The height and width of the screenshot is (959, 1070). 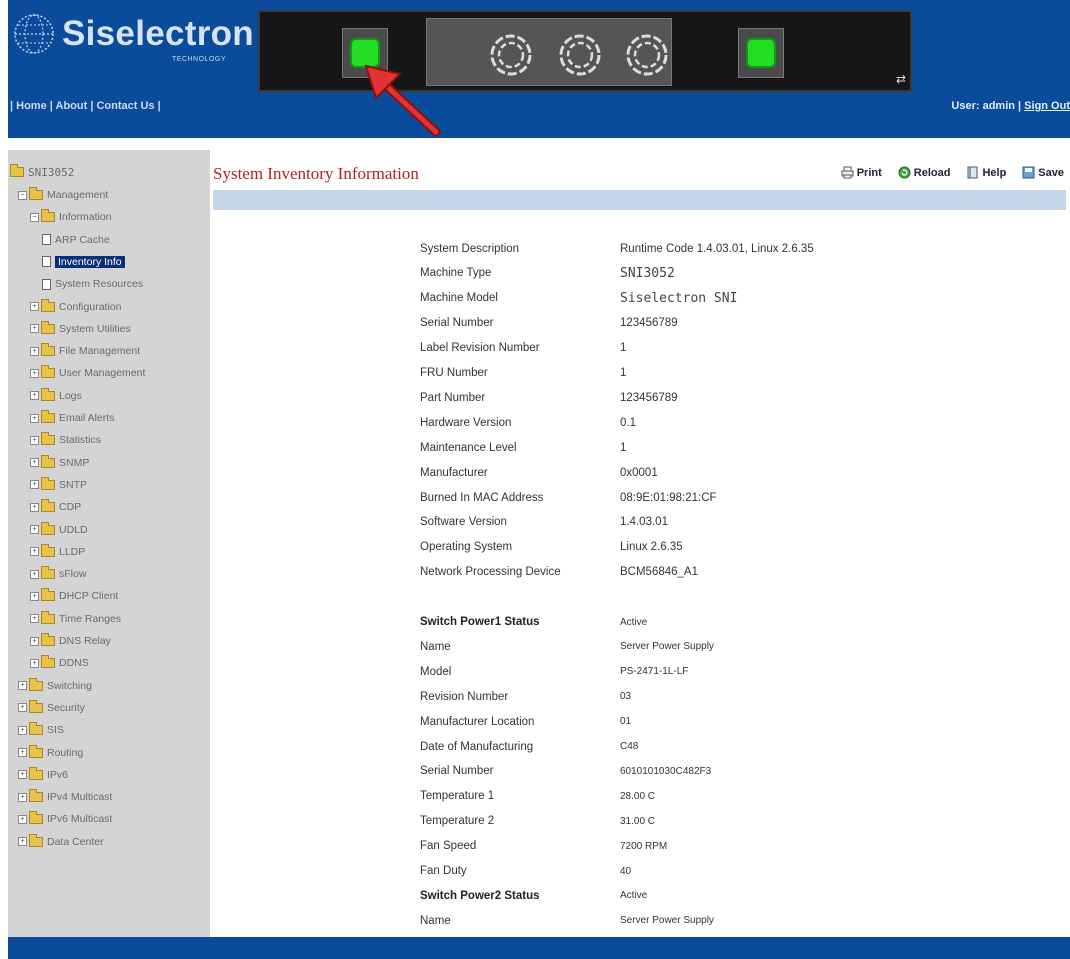 I want to click on tree-item: + User Management, so click(x=87, y=373).